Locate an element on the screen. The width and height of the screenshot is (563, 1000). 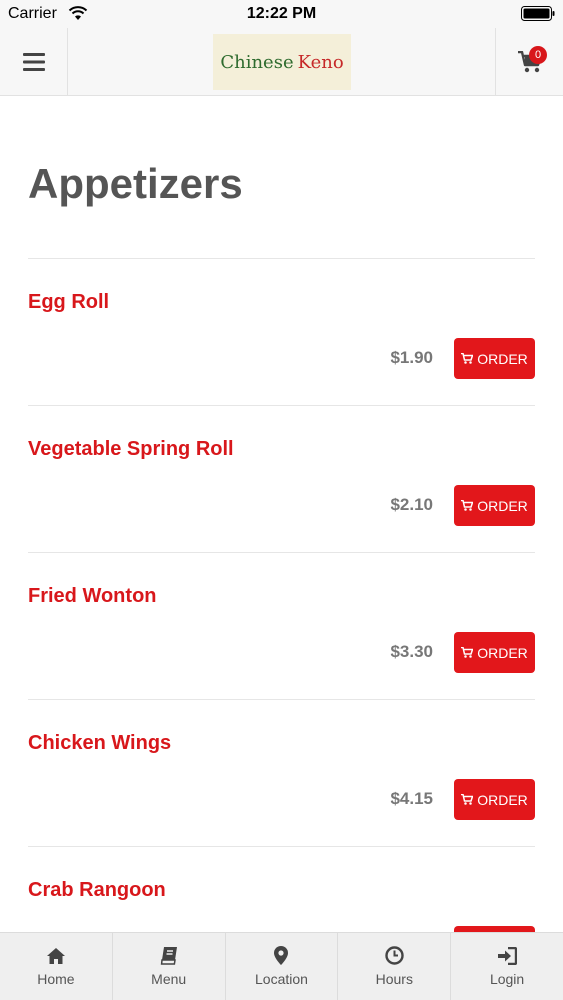
menu-item: Fried Wonton $3.30 ORDER is located at coordinates (281, 625).